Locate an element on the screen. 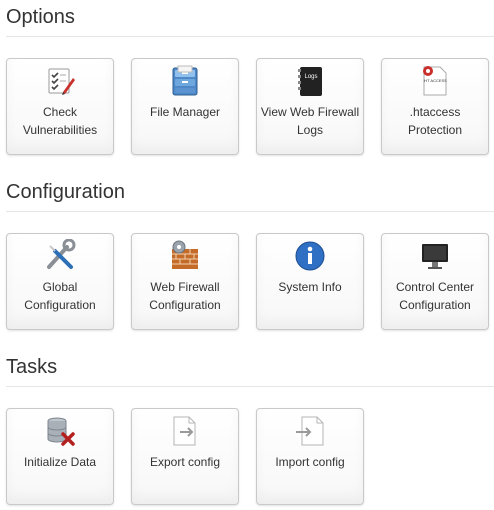  tile-label: Import config is located at coordinates (310, 462).